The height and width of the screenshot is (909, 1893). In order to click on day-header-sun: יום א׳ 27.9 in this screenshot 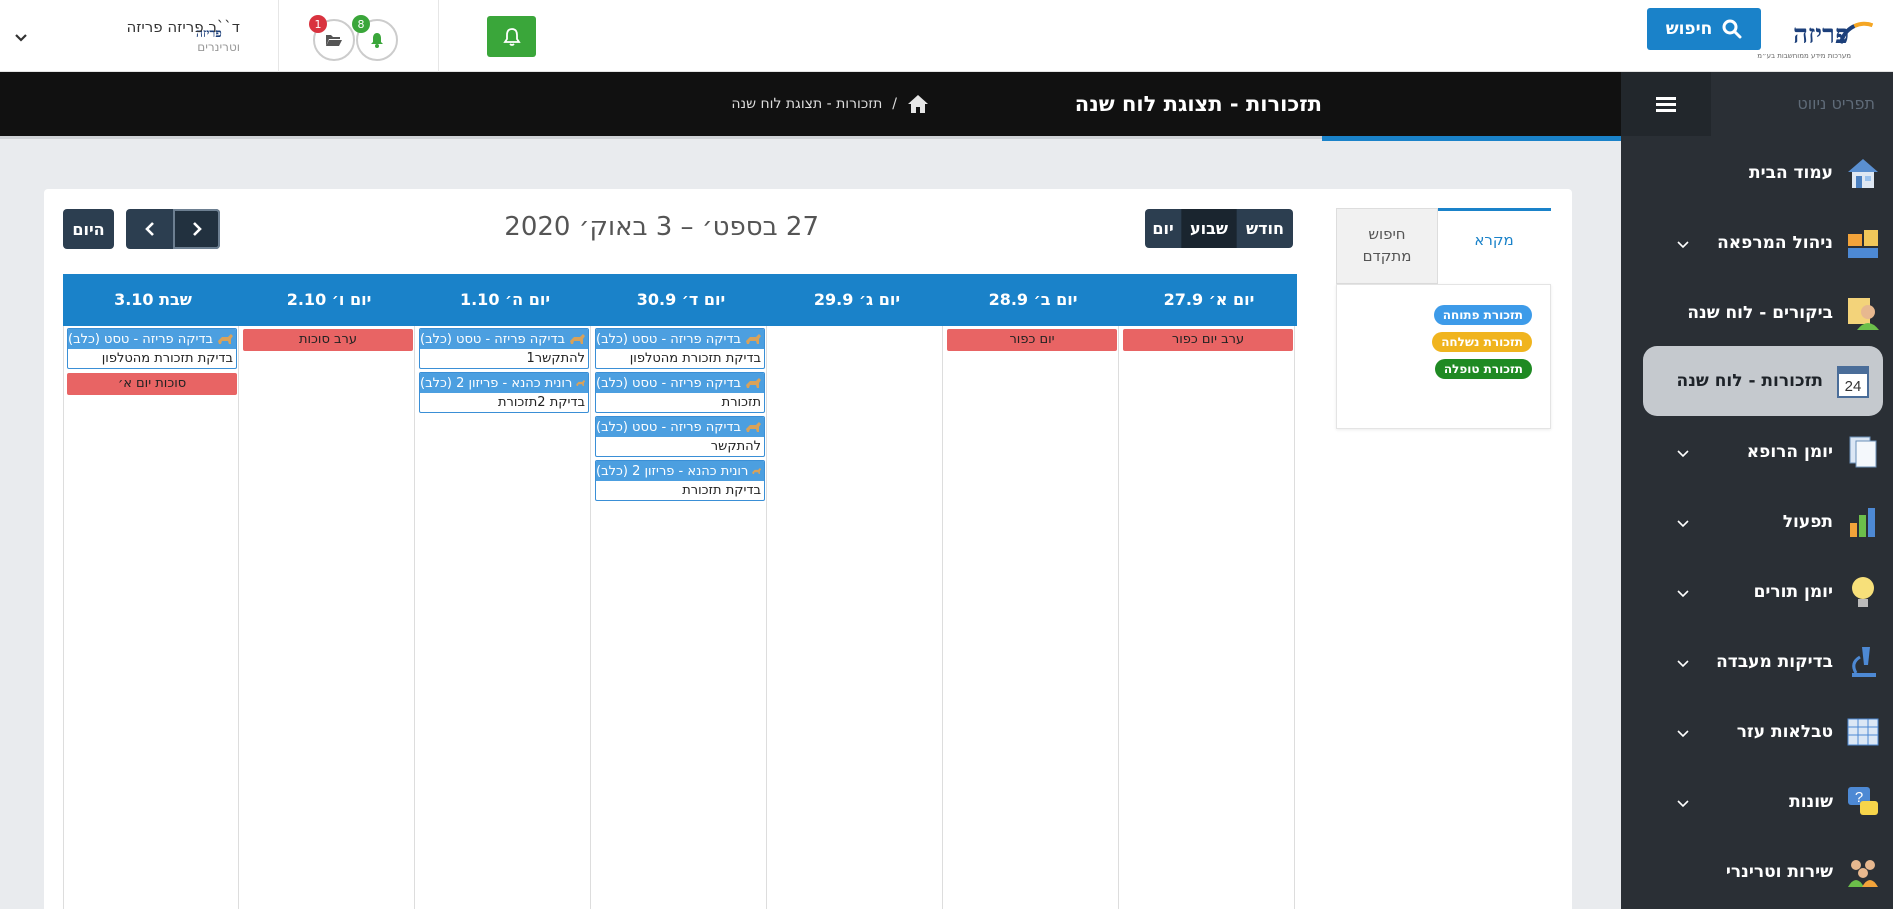, I will do `click(1209, 299)`.